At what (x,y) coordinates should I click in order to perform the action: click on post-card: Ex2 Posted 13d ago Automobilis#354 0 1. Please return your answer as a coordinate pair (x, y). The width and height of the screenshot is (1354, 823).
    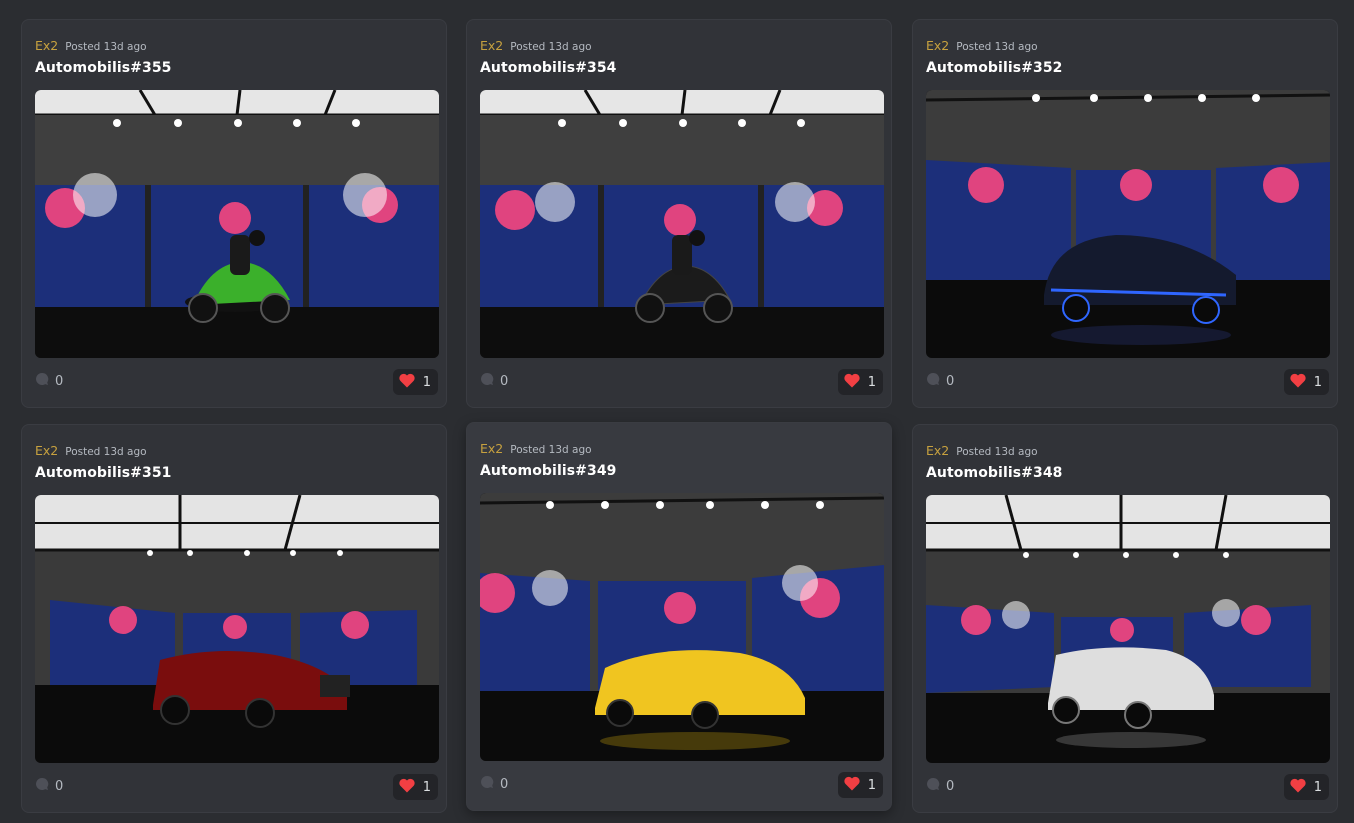
    Looking at the image, I should click on (679, 213).